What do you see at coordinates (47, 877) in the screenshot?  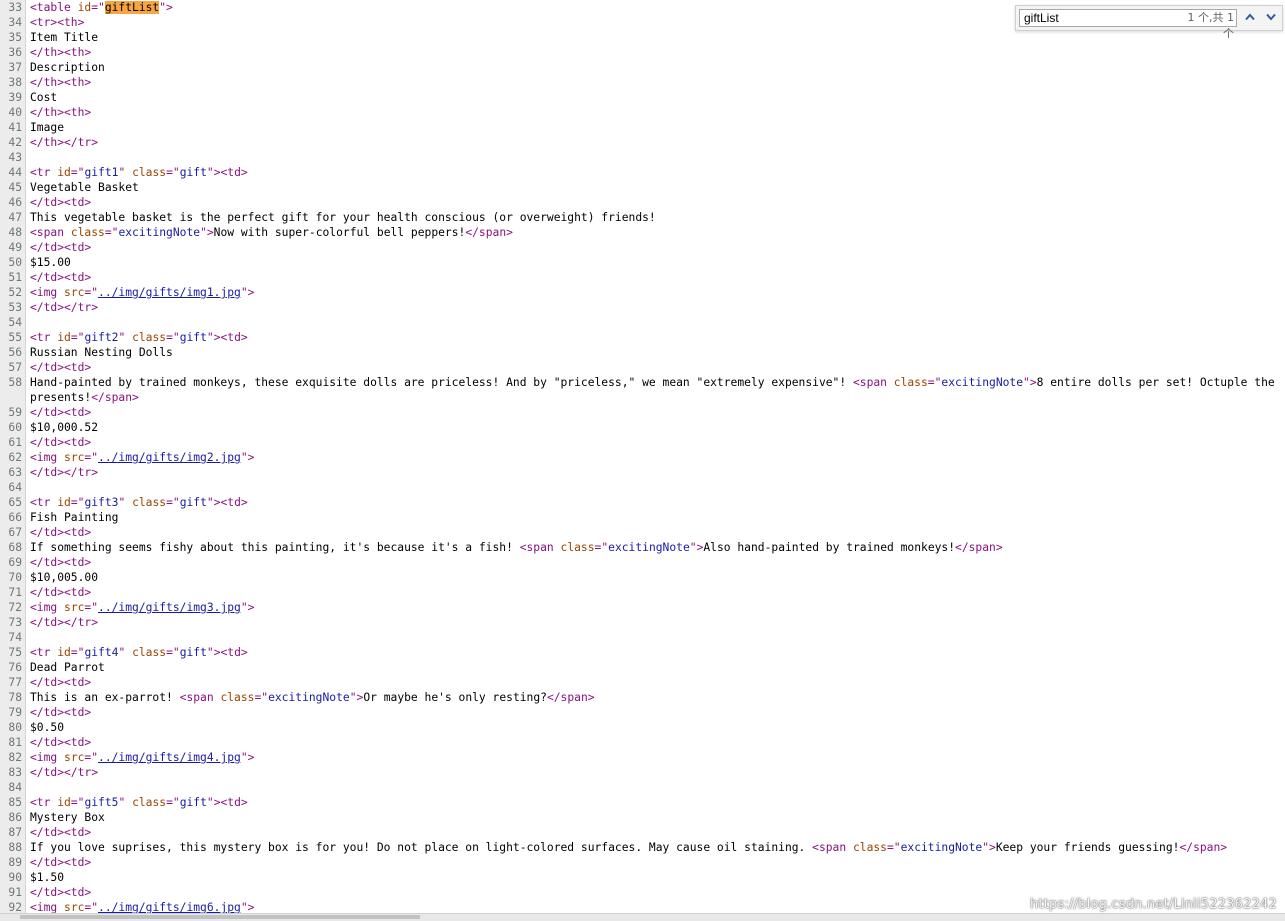 I see `text-token: $1.50` at bounding box center [47, 877].